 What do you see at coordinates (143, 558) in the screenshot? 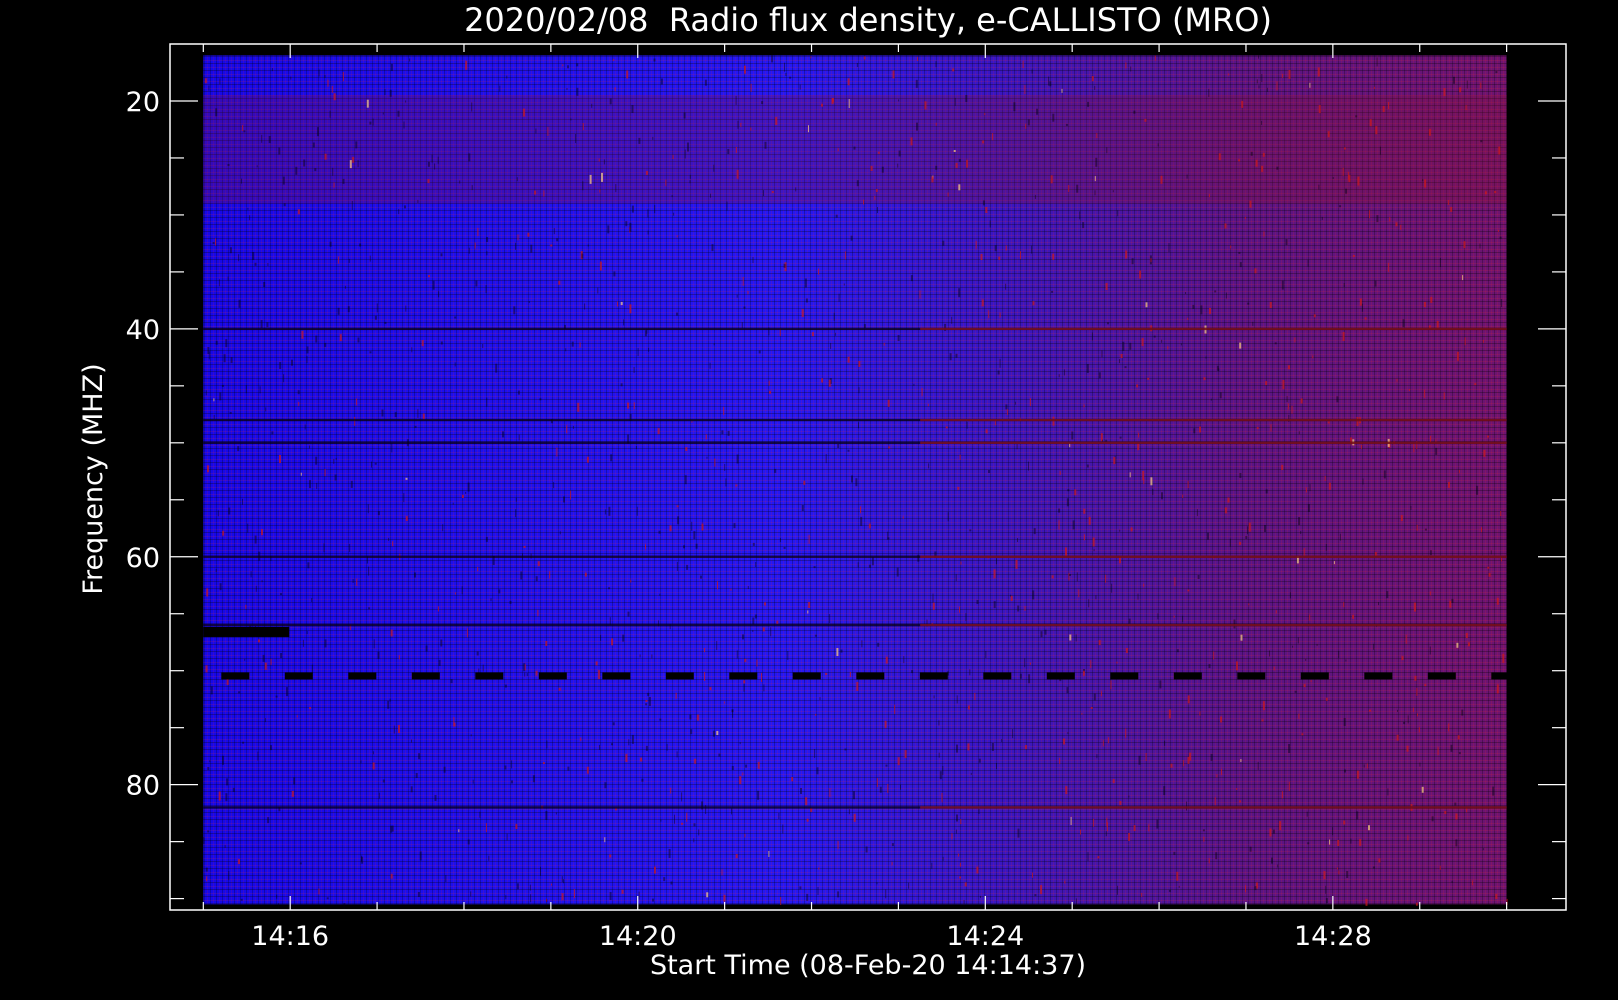
I see `y-tick-label: 60` at bounding box center [143, 558].